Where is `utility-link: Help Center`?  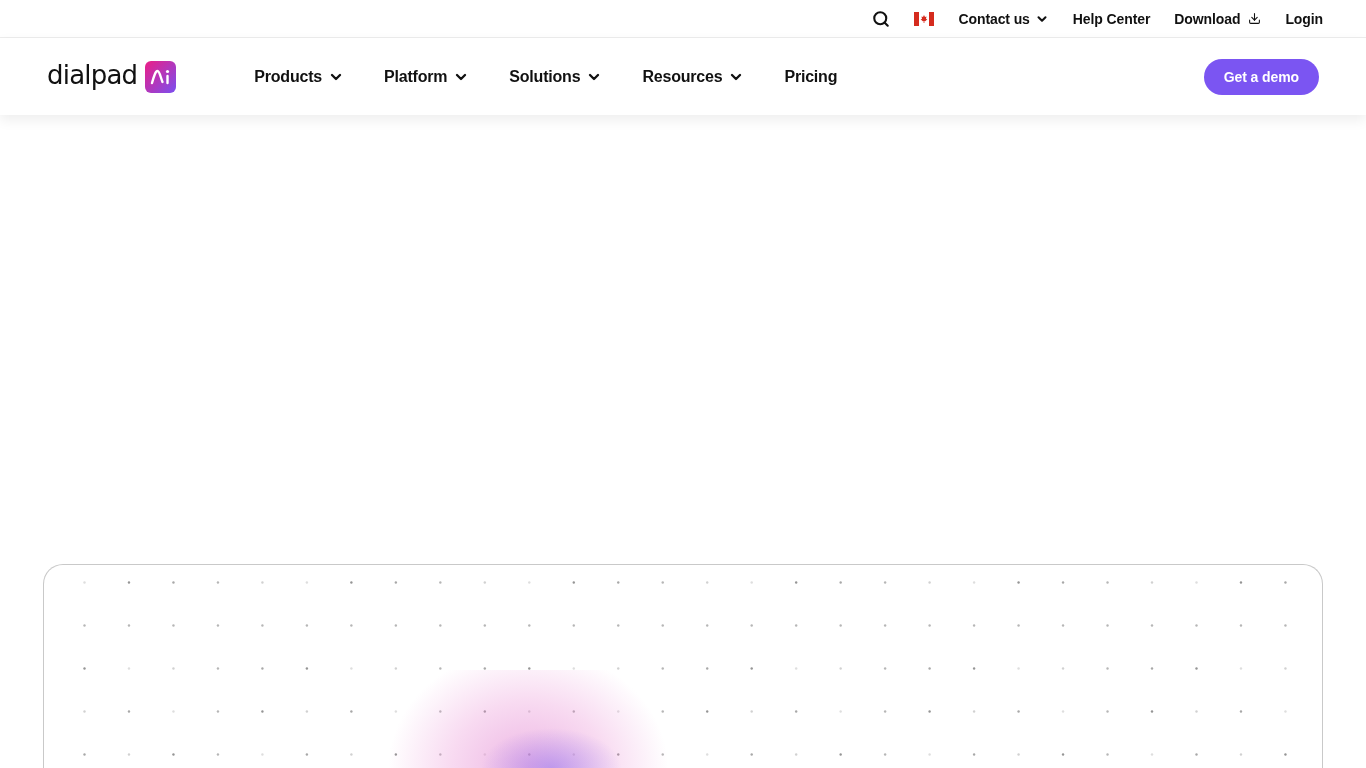
utility-link: Help Center is located at coordinates (1111, 18).